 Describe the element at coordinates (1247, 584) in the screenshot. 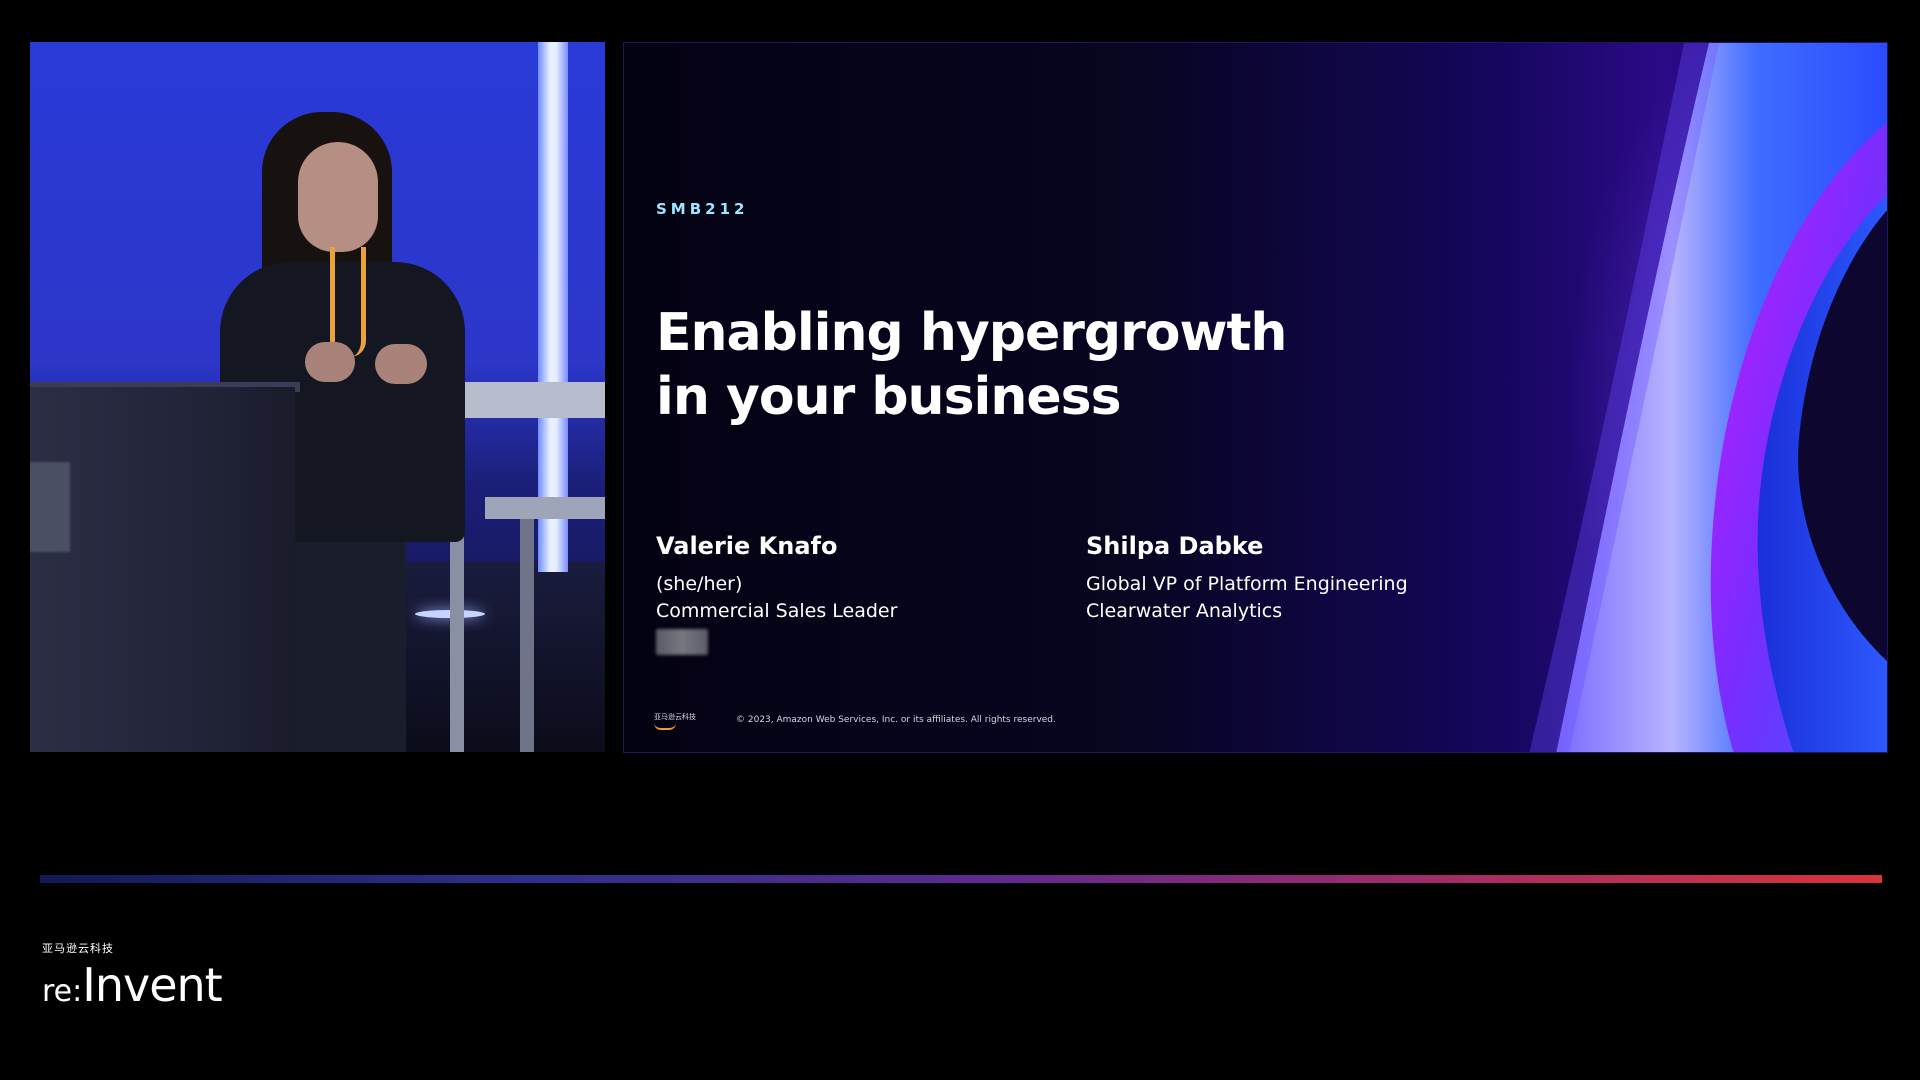

I see `speaker-role: Global VP of Platform Engineering` at that location.